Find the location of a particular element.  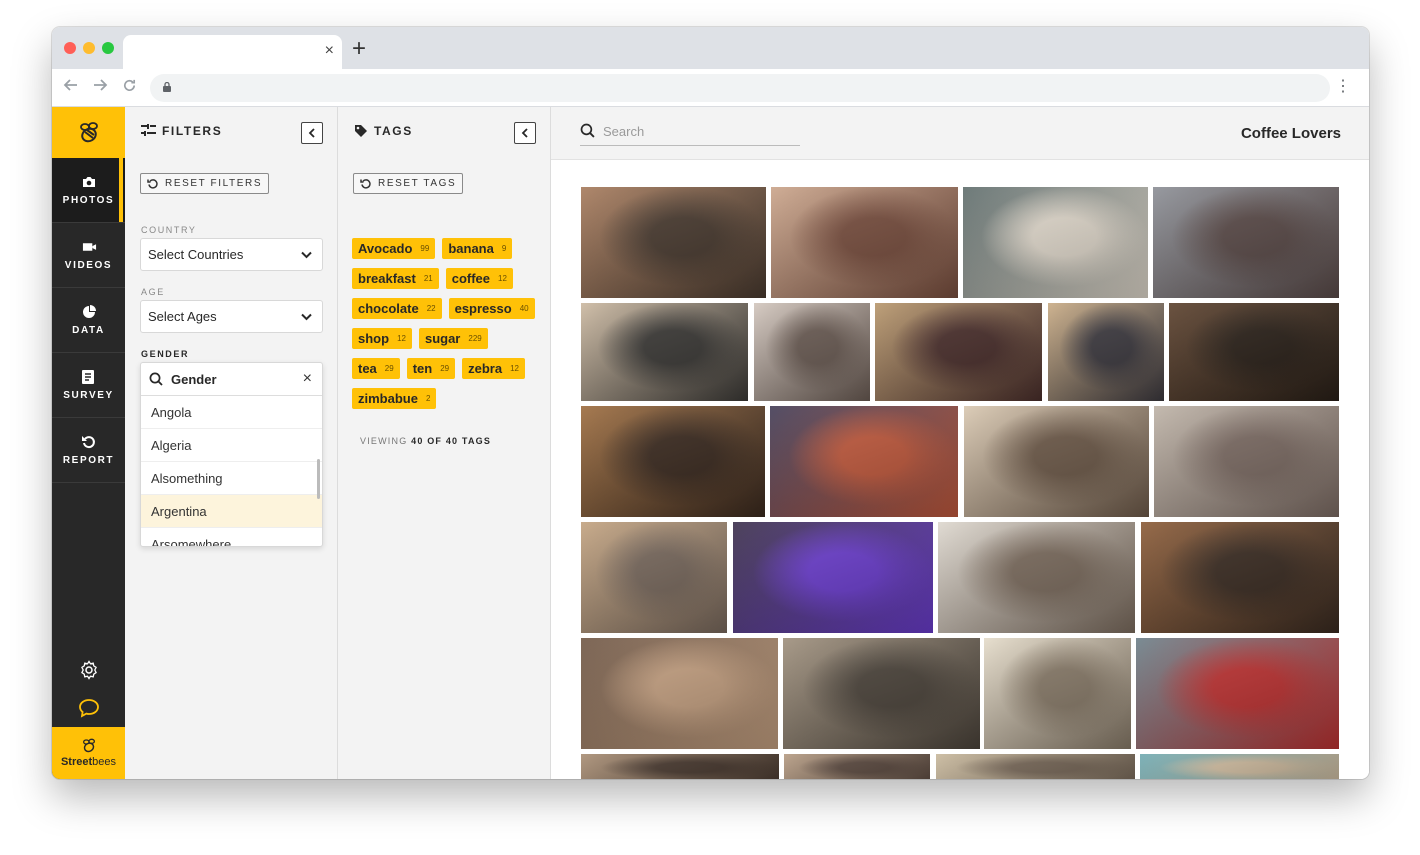

tag-name: Avocado is located at coordinates (385, 248).